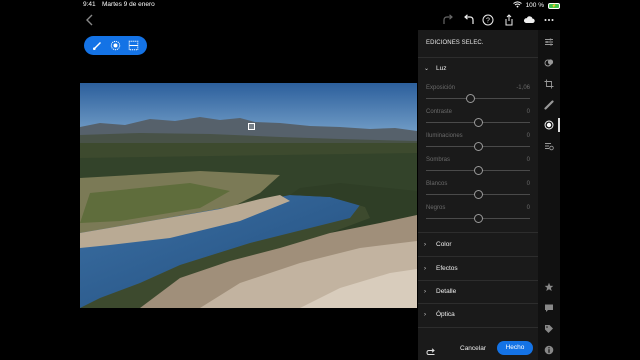 The width and height of the screenshot is (640, 360). I want to click on section-optics: › Óptica, so click(439, 314).